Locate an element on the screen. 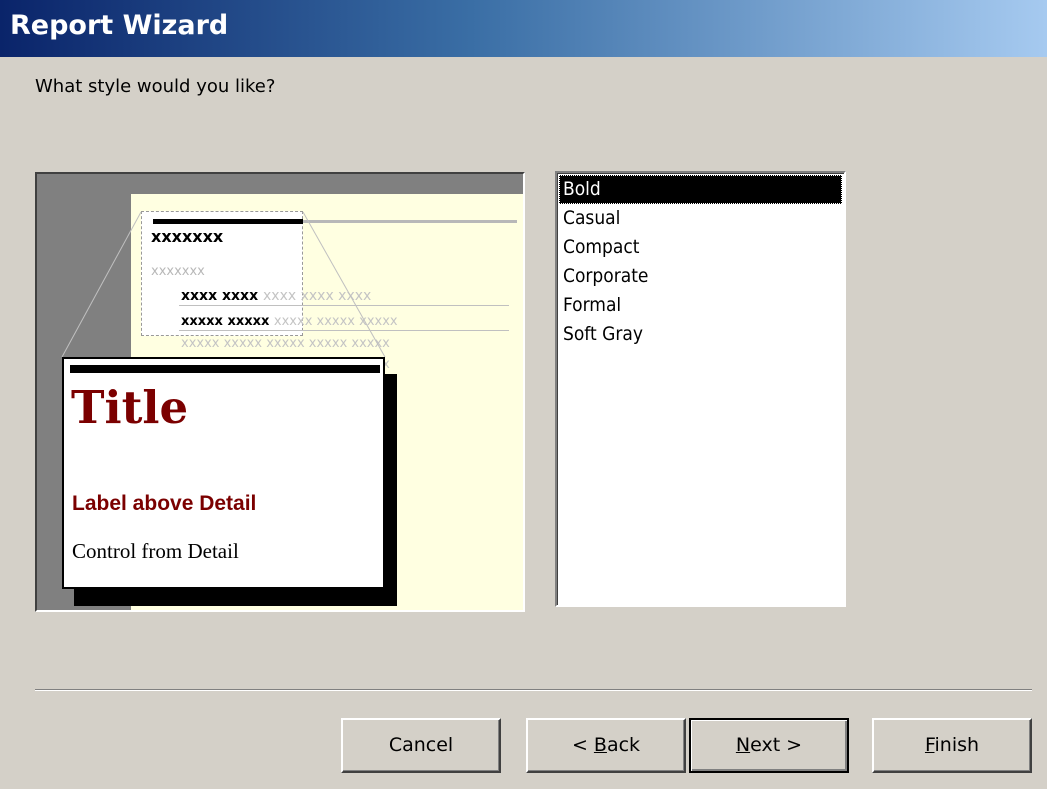 This screenshot has height=789, width=1047. finish-button: Finish is located at coordinates (952, 745).